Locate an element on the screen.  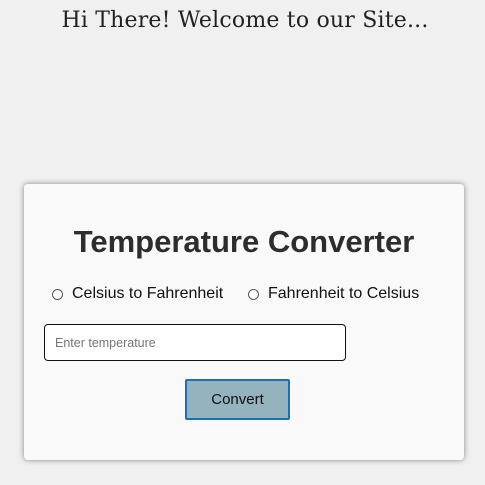
temperature-input is located at coordinates (195, 342).